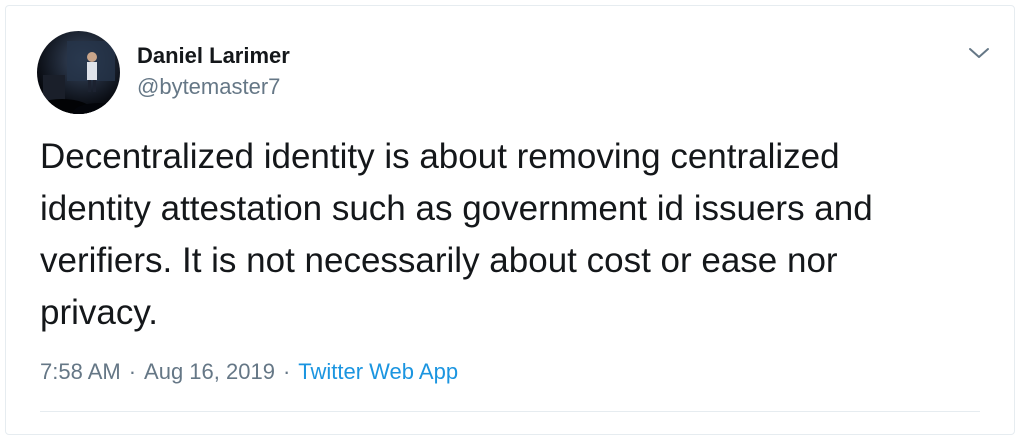 The width and height of the screenshot is (1024, 435). Describe the element at coordinates (213, 71) in the screenshot. I see `author-block: Daniel Larimer @bytemaster7` at that location.